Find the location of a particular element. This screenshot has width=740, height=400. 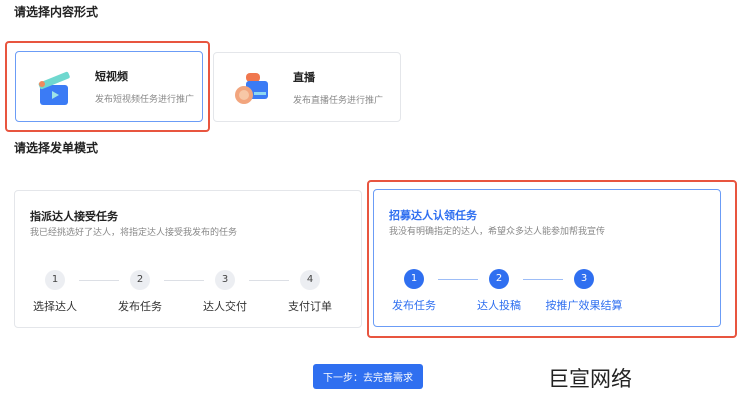

section-title-order-mode: 请选择发单模式 is located at coordinates (56, 148).